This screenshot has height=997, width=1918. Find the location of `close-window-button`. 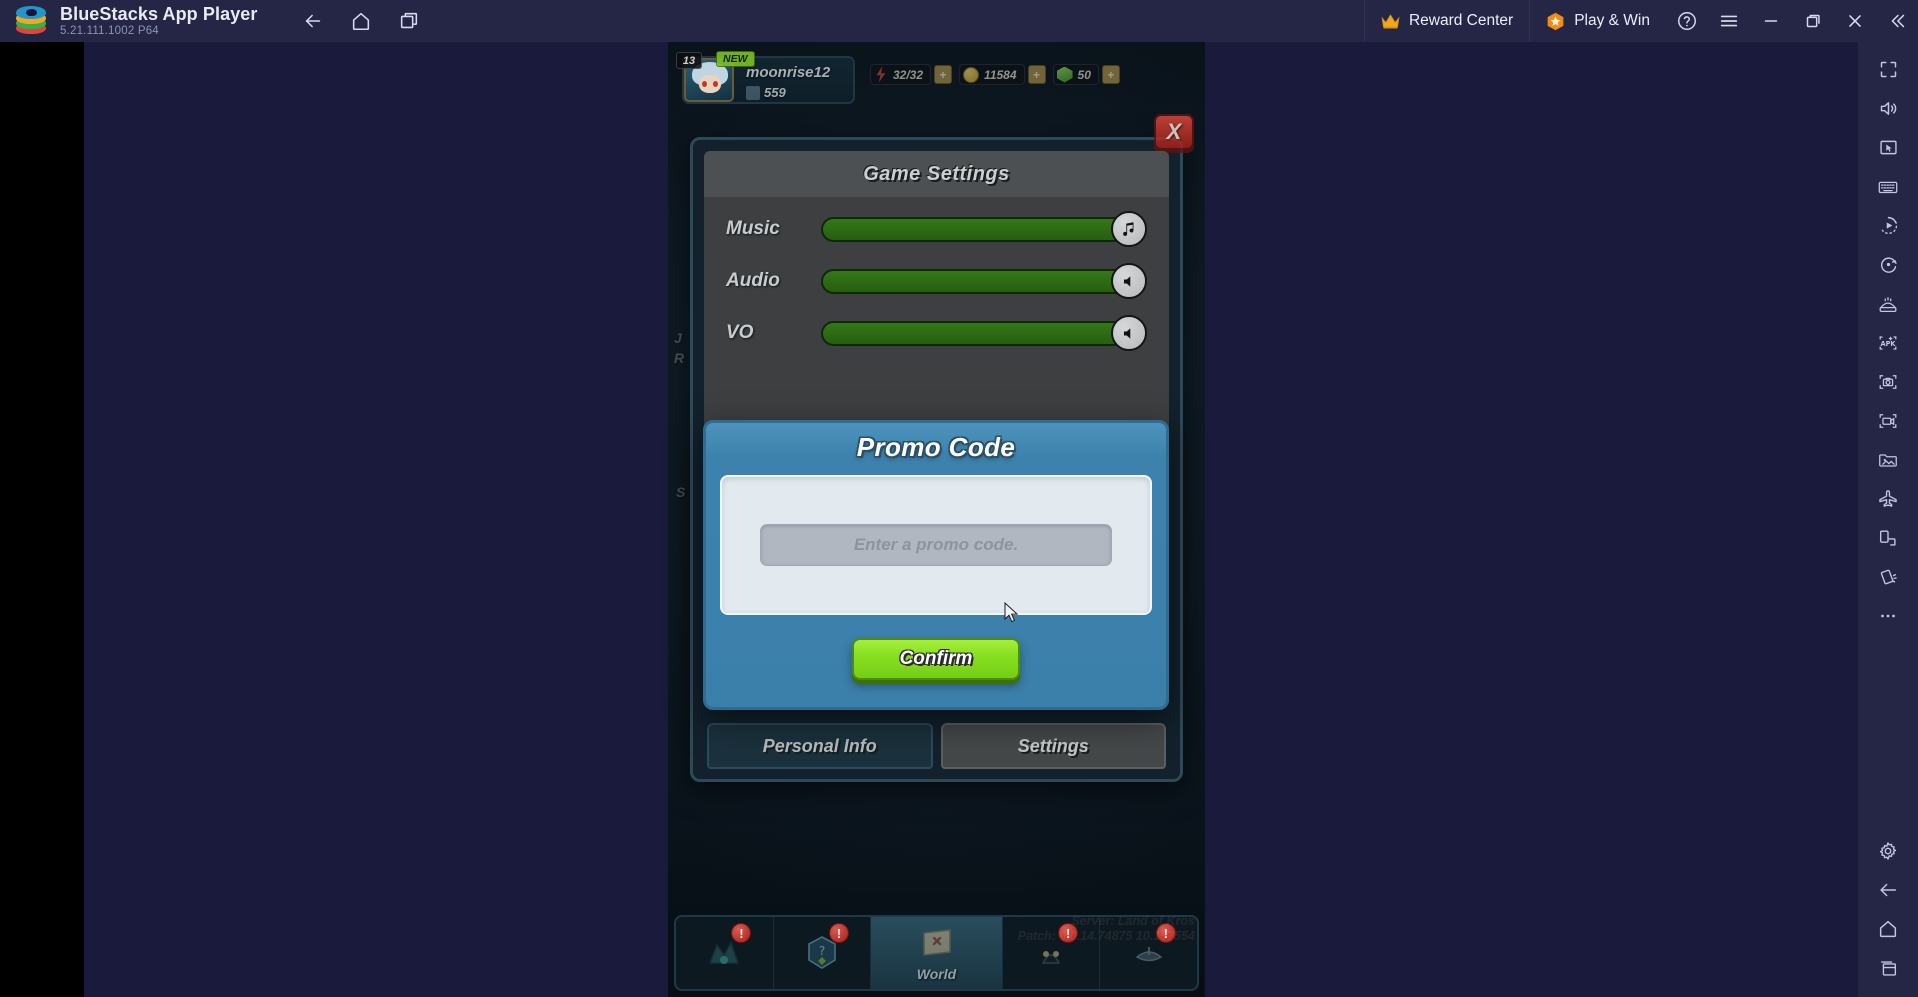

close-window-button is located at coordinates (1855, 21).